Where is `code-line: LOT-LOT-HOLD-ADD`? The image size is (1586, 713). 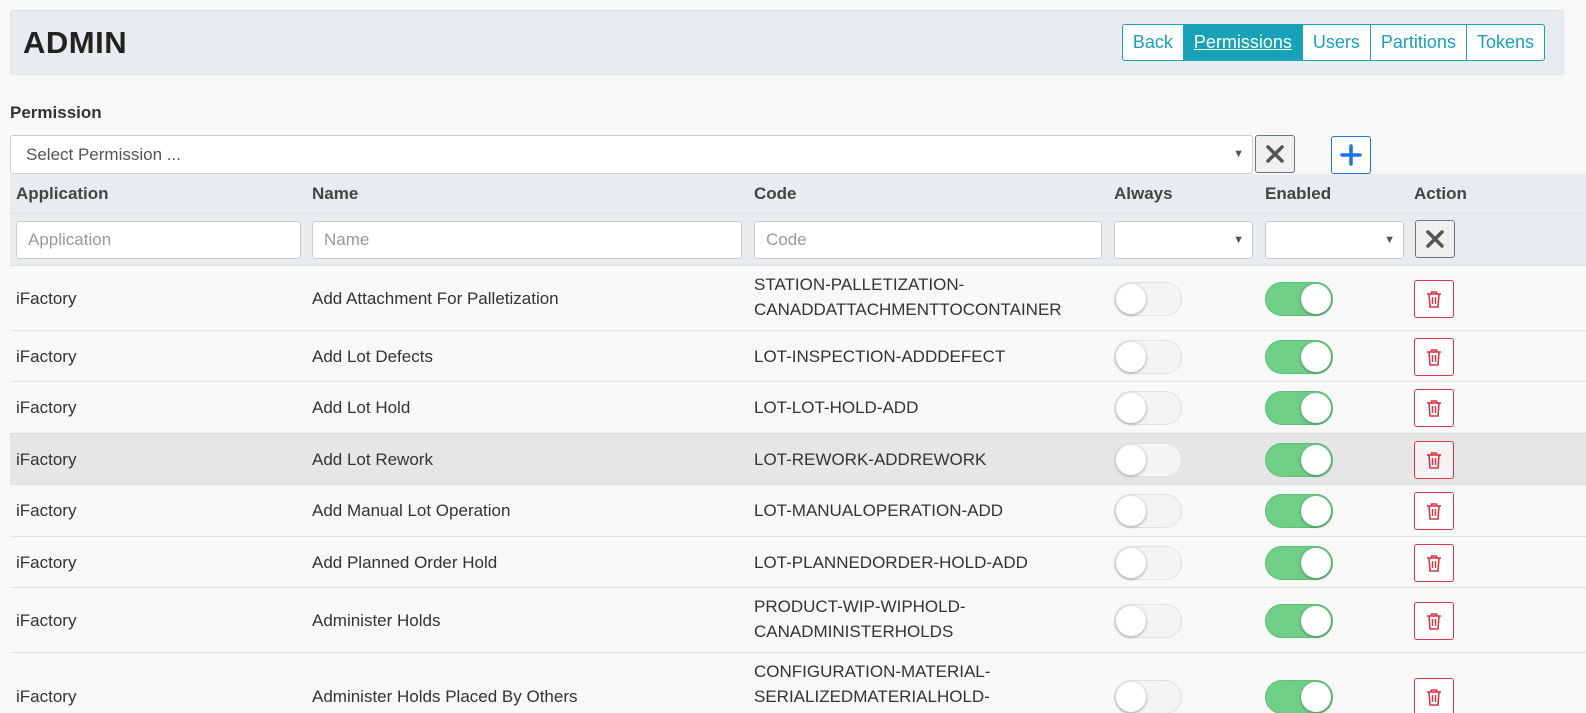 code-line: LOT-LOT-HOLD-ADD is located at coordinates (836, 407).